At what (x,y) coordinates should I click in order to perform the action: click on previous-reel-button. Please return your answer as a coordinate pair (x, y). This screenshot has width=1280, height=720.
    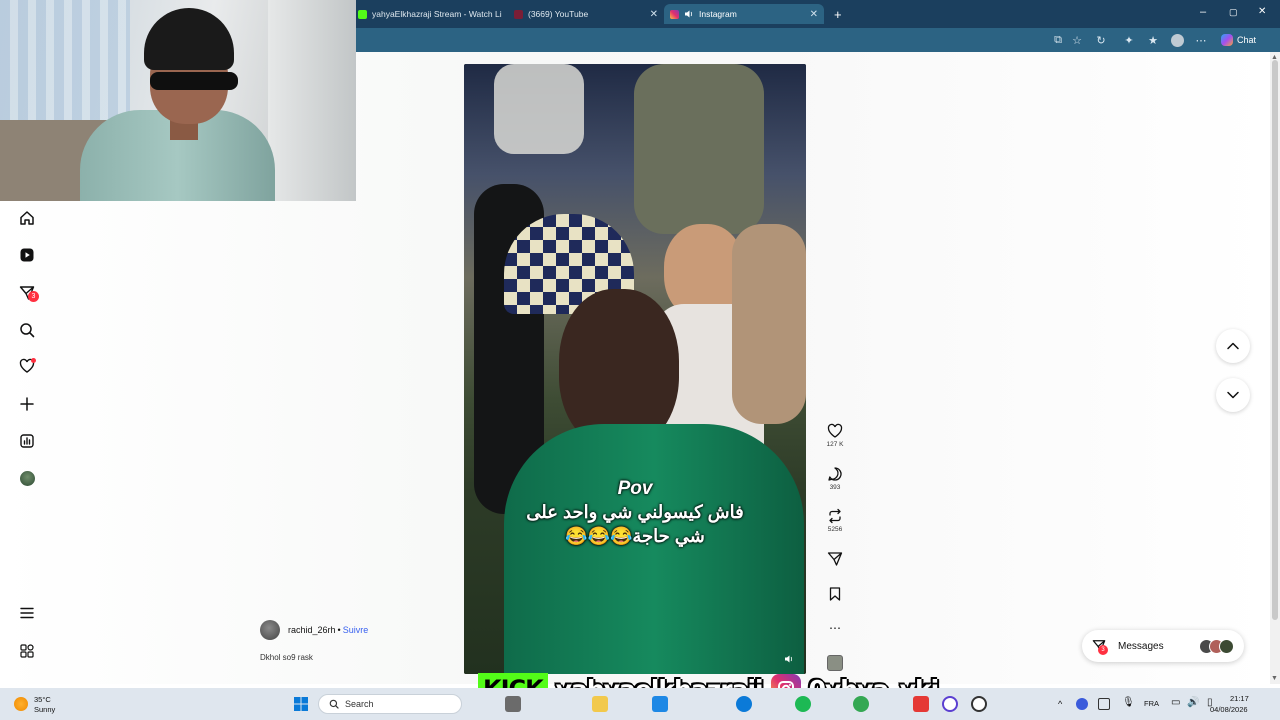
    Looking at the image, I should click on (1233, 346).